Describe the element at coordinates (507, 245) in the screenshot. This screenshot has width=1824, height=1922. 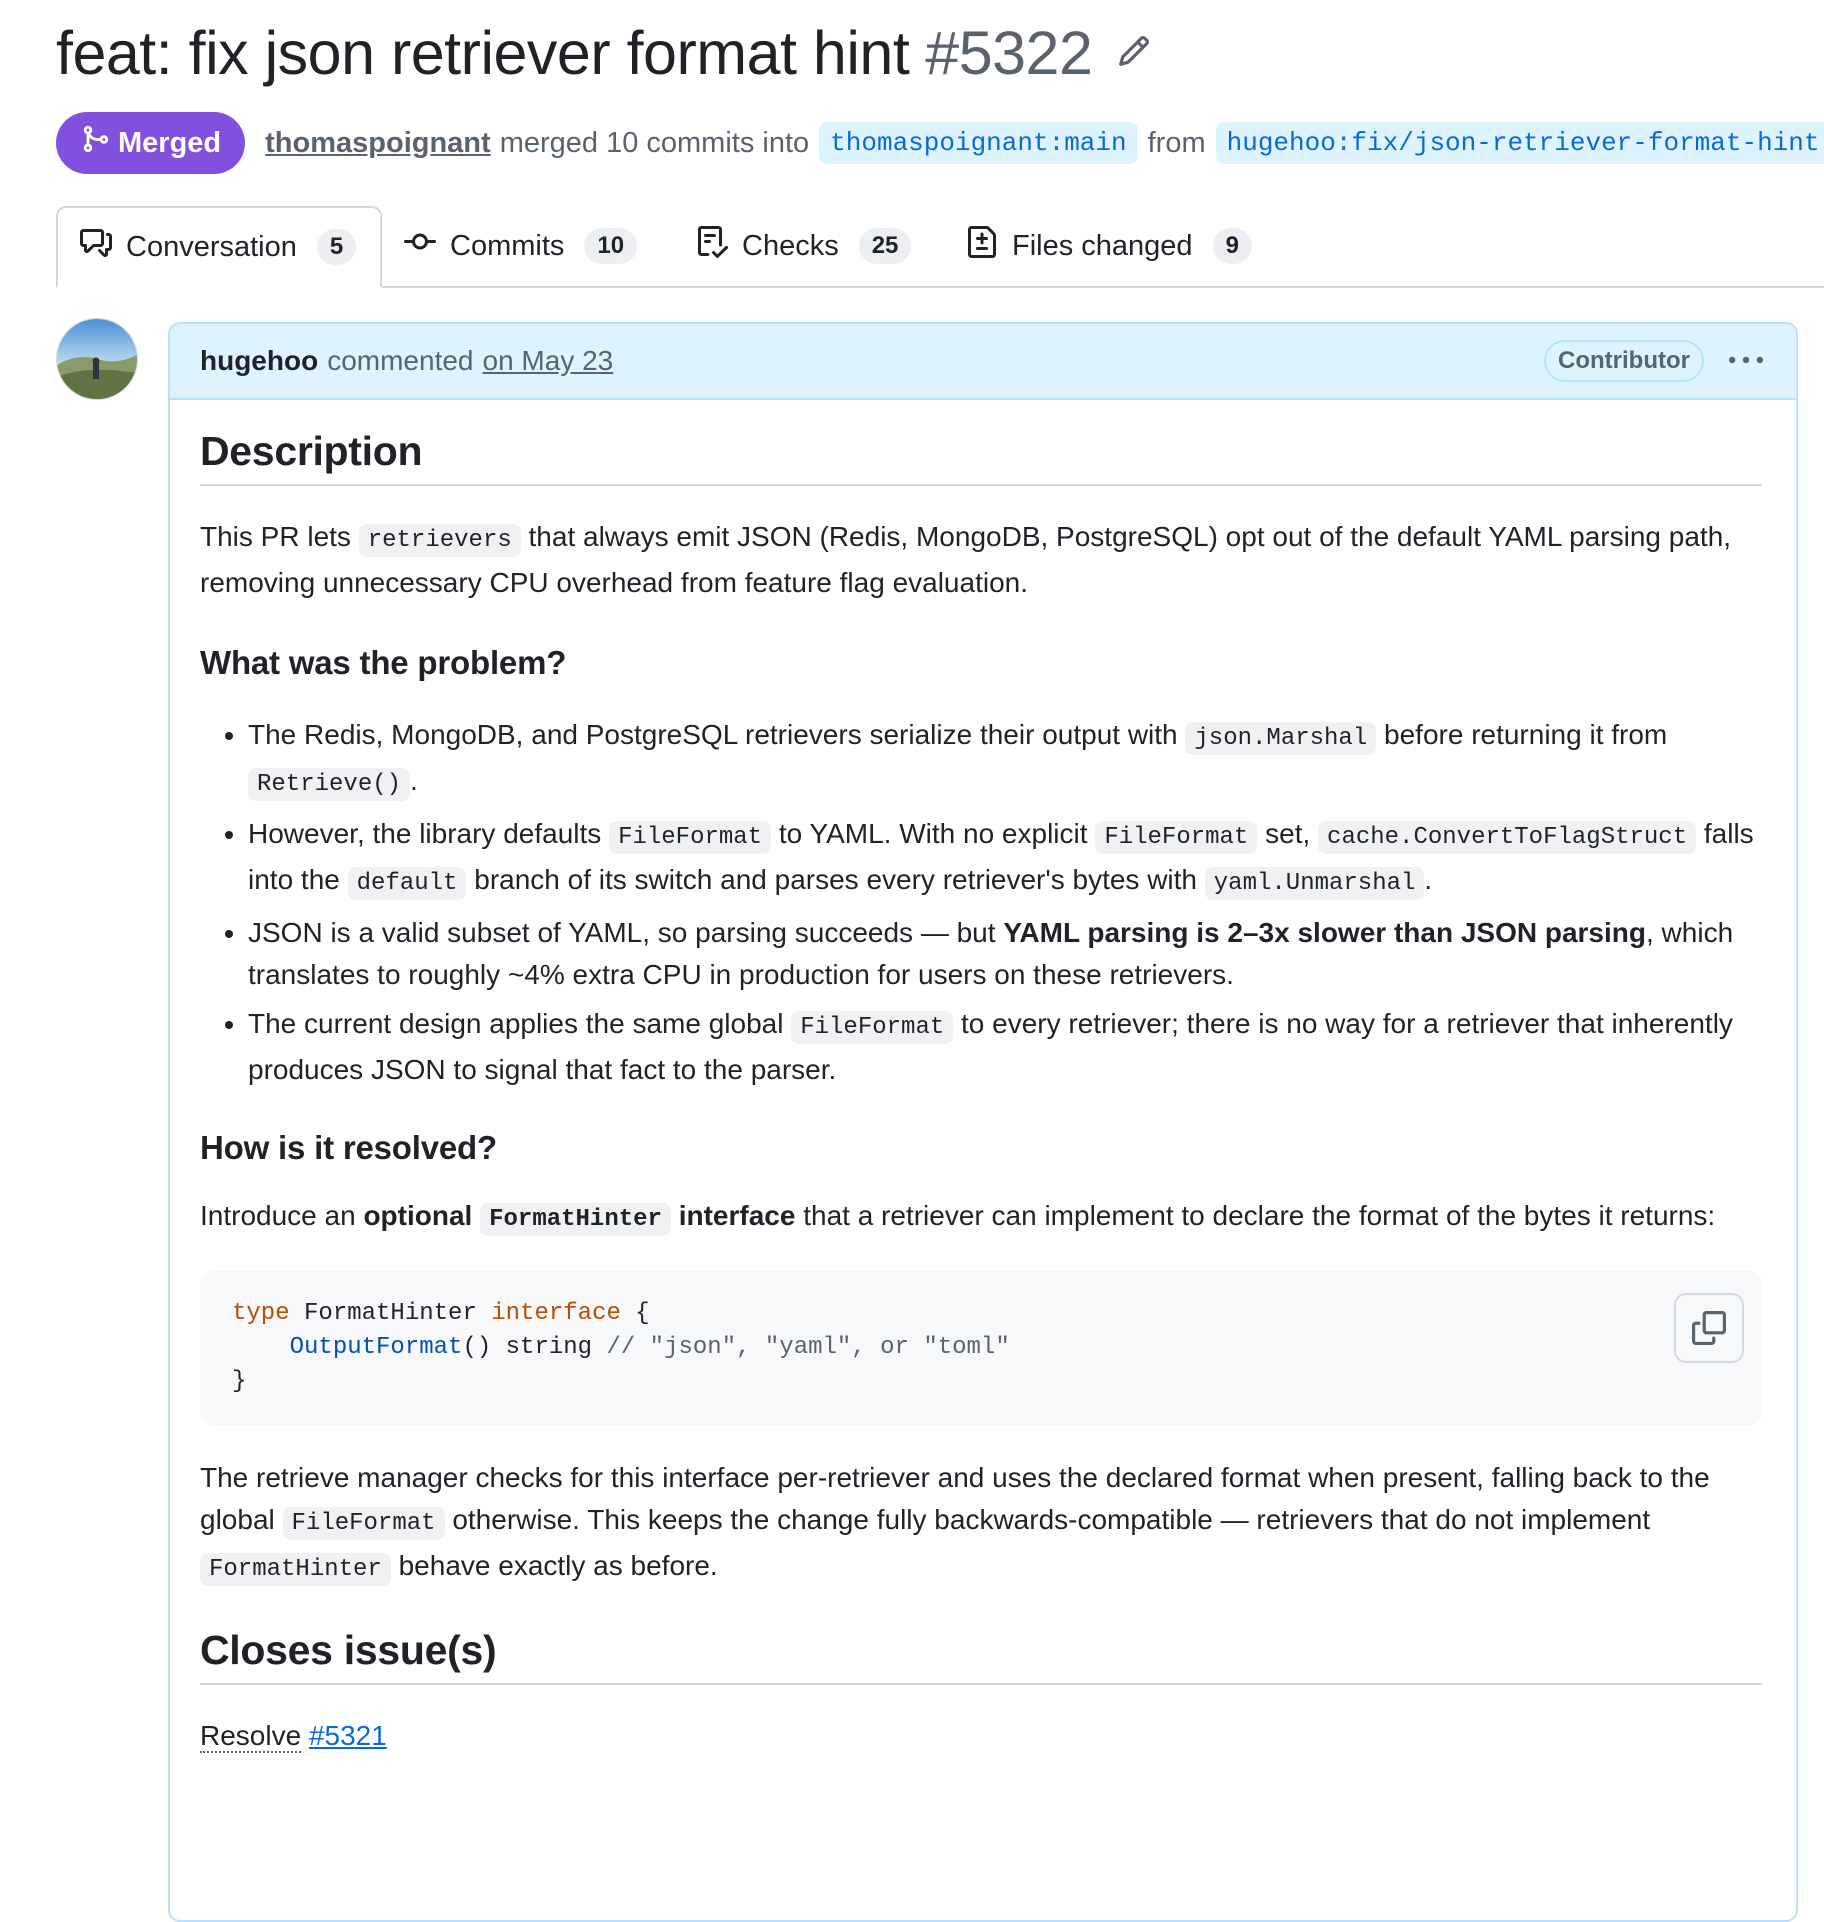
I see `tab-commits-label: Commits` at that location.